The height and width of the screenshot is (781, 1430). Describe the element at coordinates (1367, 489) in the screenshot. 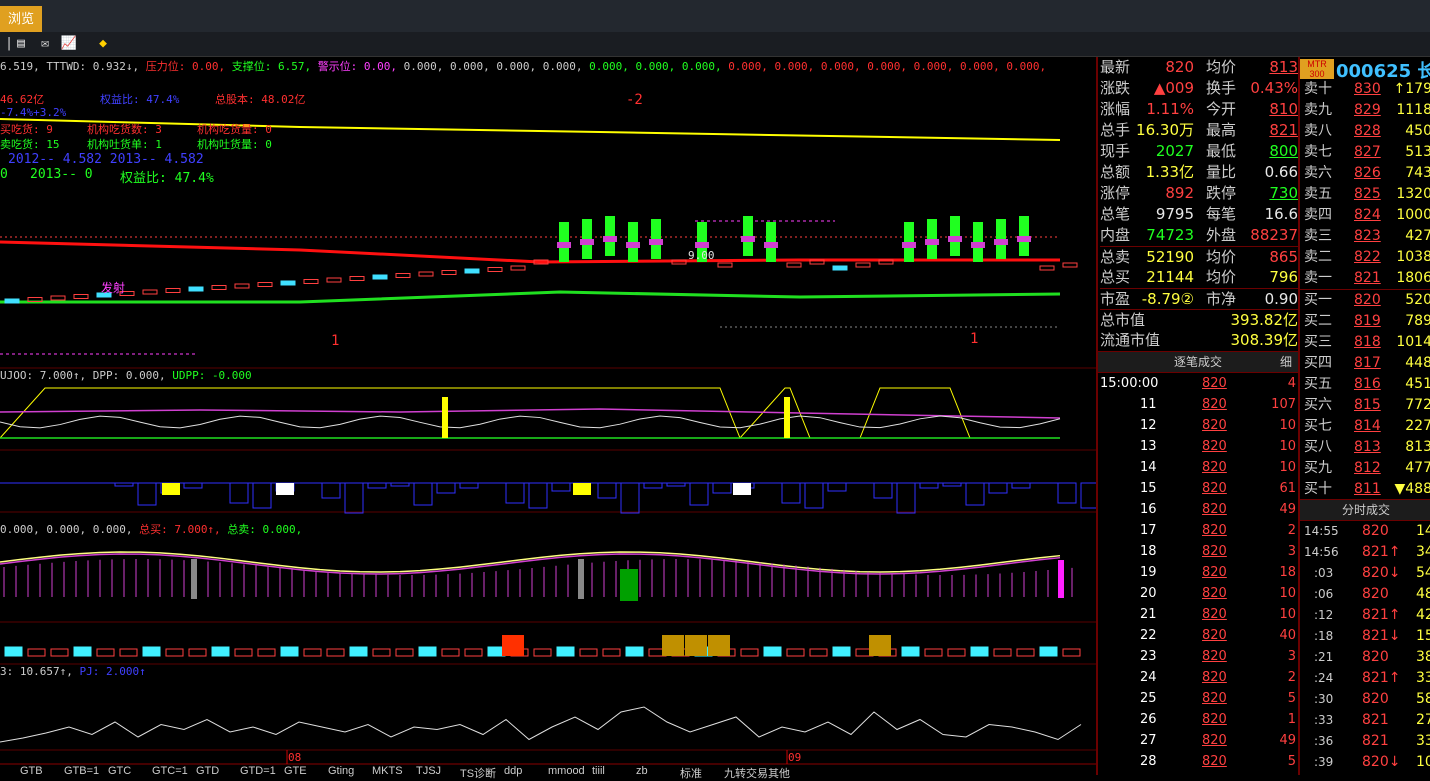

I see `bids-row: 买十811▼488` at that location.